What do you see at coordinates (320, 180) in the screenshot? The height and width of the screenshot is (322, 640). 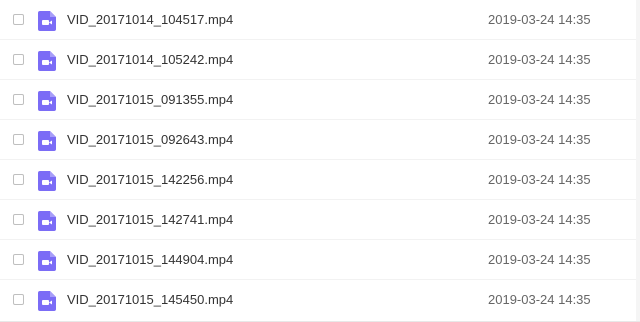 I see `file-row: VID_20171015_142256.mp4 2019-03-24 14:35` at bounding box center [320, 180].